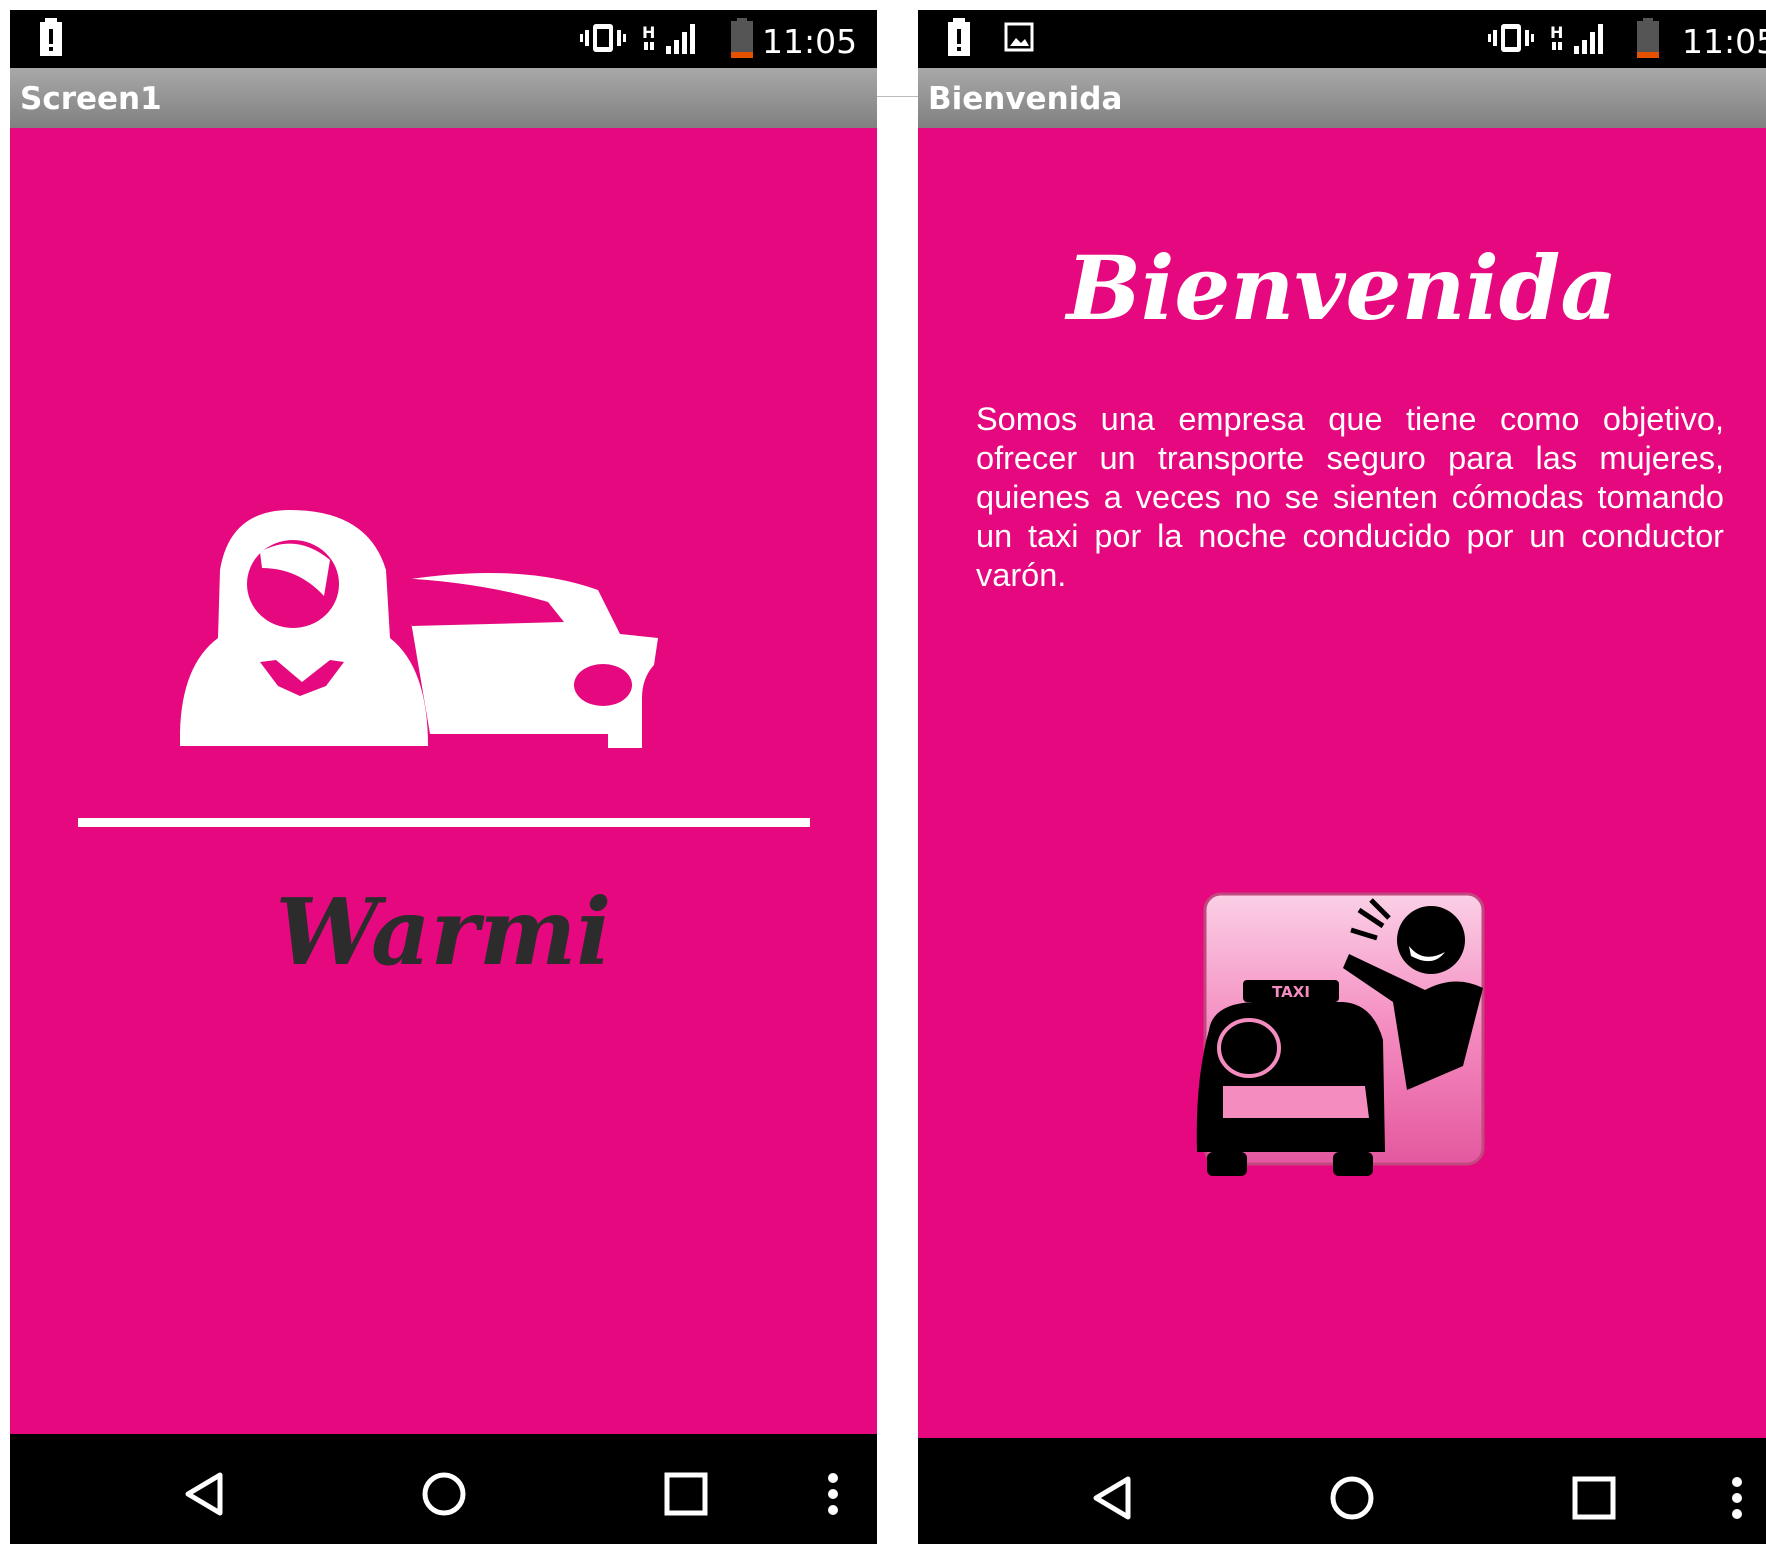  I want to click on hail-taxi-button: TAXI, so click(1342, 1035).